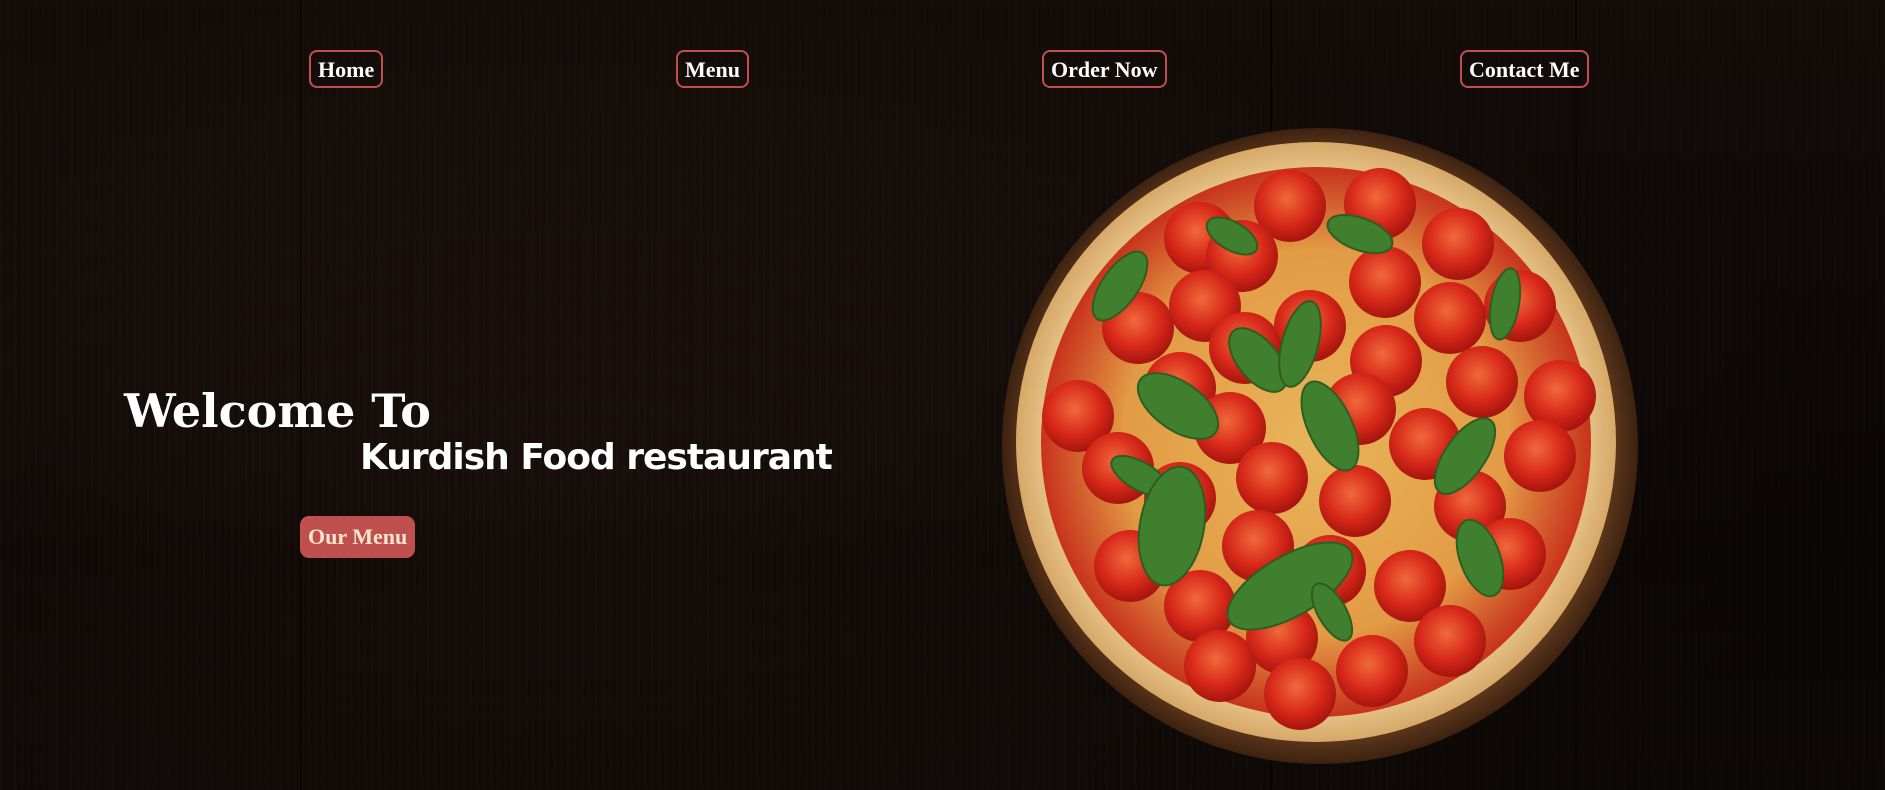 Image resolution: width=1885 pixels, height=790 pixels. I want to click on welcome-heading: Welcome To, so click(277, 411).